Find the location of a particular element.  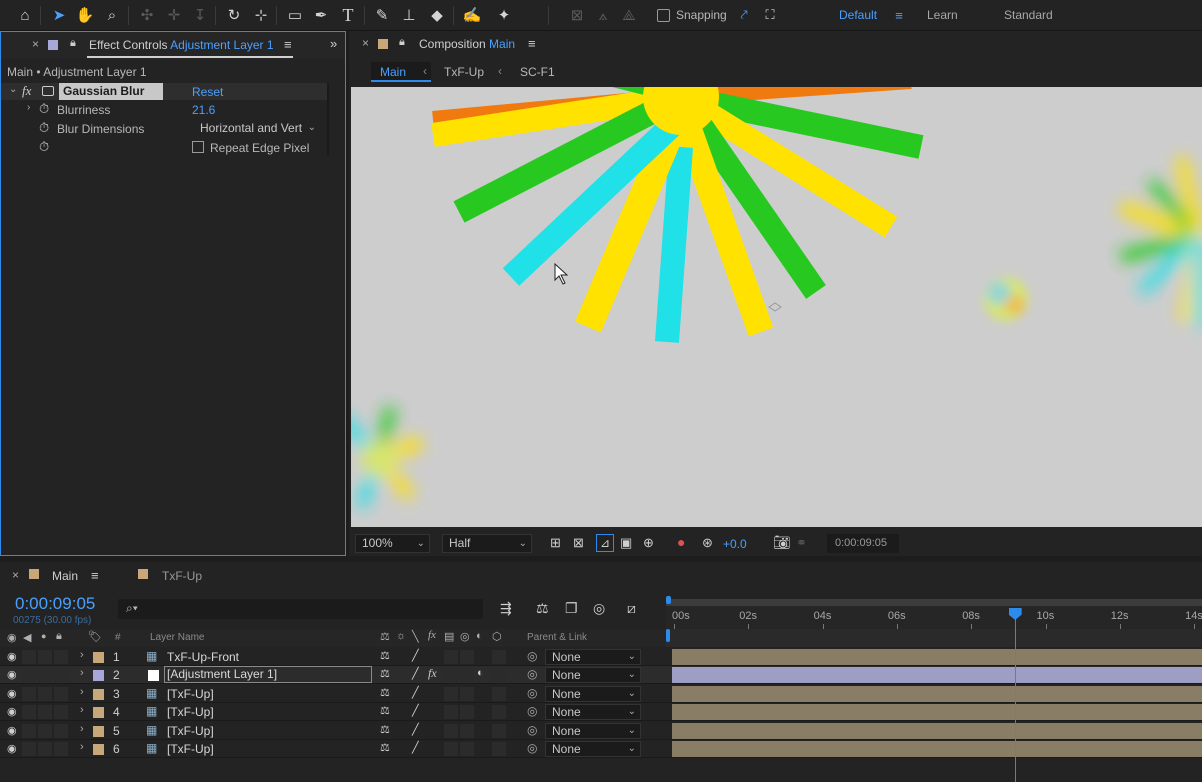

workspace-menu-icon: ≡ is located at coordinates (899, 15).